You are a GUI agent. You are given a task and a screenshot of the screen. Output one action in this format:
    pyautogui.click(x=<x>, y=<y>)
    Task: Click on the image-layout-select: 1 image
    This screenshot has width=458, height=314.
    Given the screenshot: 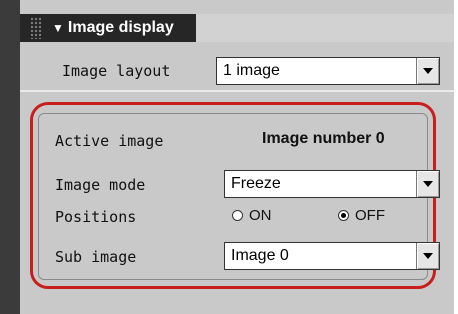 What is the action you would take?
    pyautogui.click(x=328, y=71)
    